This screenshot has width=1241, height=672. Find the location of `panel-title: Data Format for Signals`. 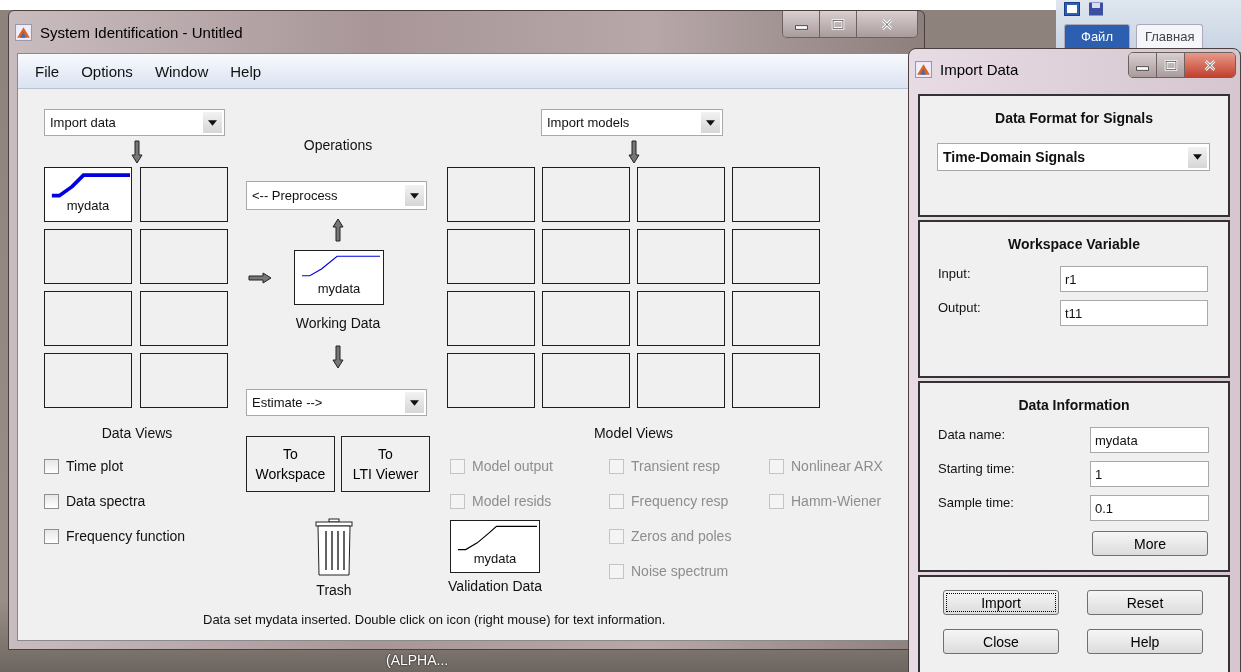

panel-title: Data Format for Signals is located at coordinates (1074, 118).